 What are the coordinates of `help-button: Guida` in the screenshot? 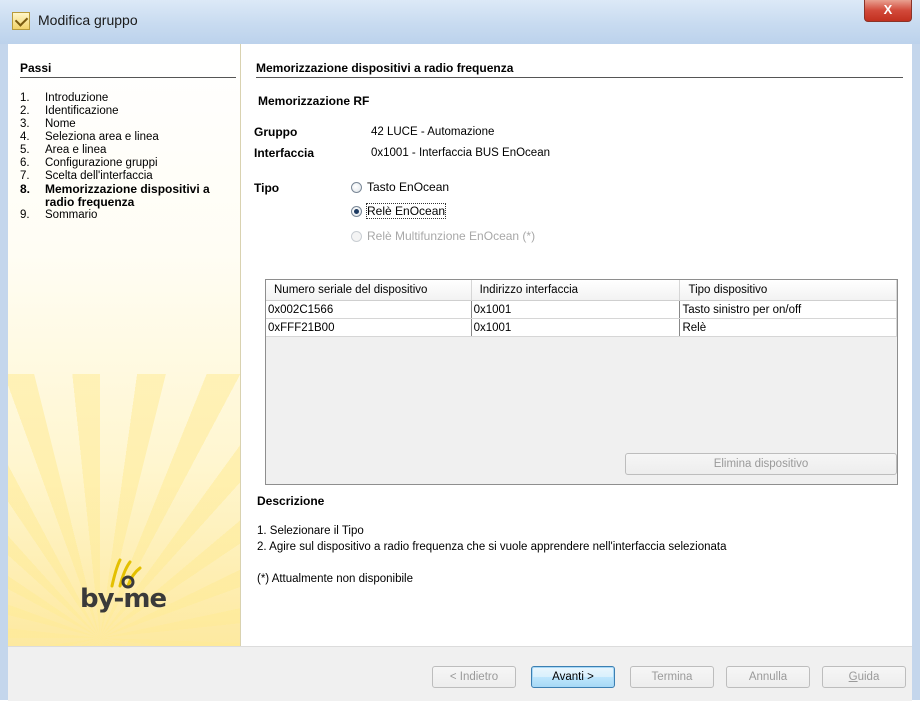 It's located at (864, 677).